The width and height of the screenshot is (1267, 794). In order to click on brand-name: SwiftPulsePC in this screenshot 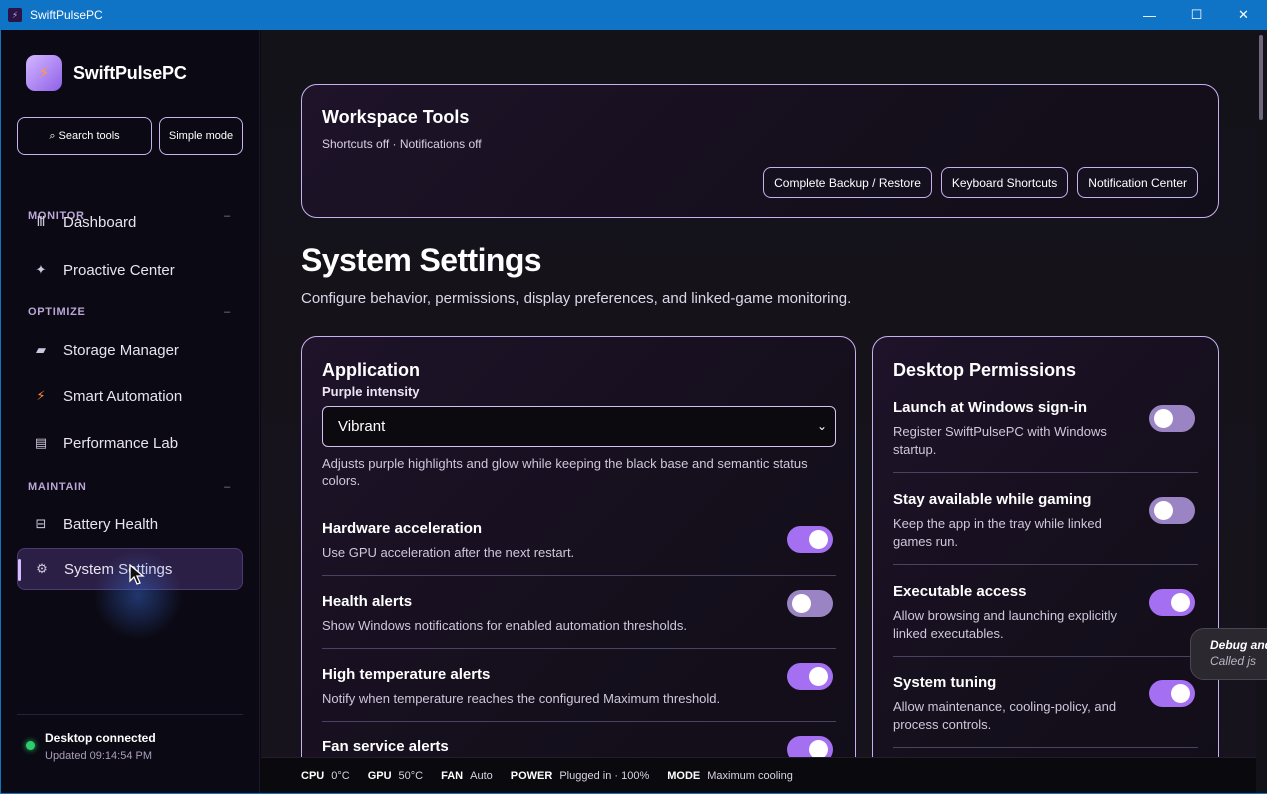, I will do `click(130, 72)`.